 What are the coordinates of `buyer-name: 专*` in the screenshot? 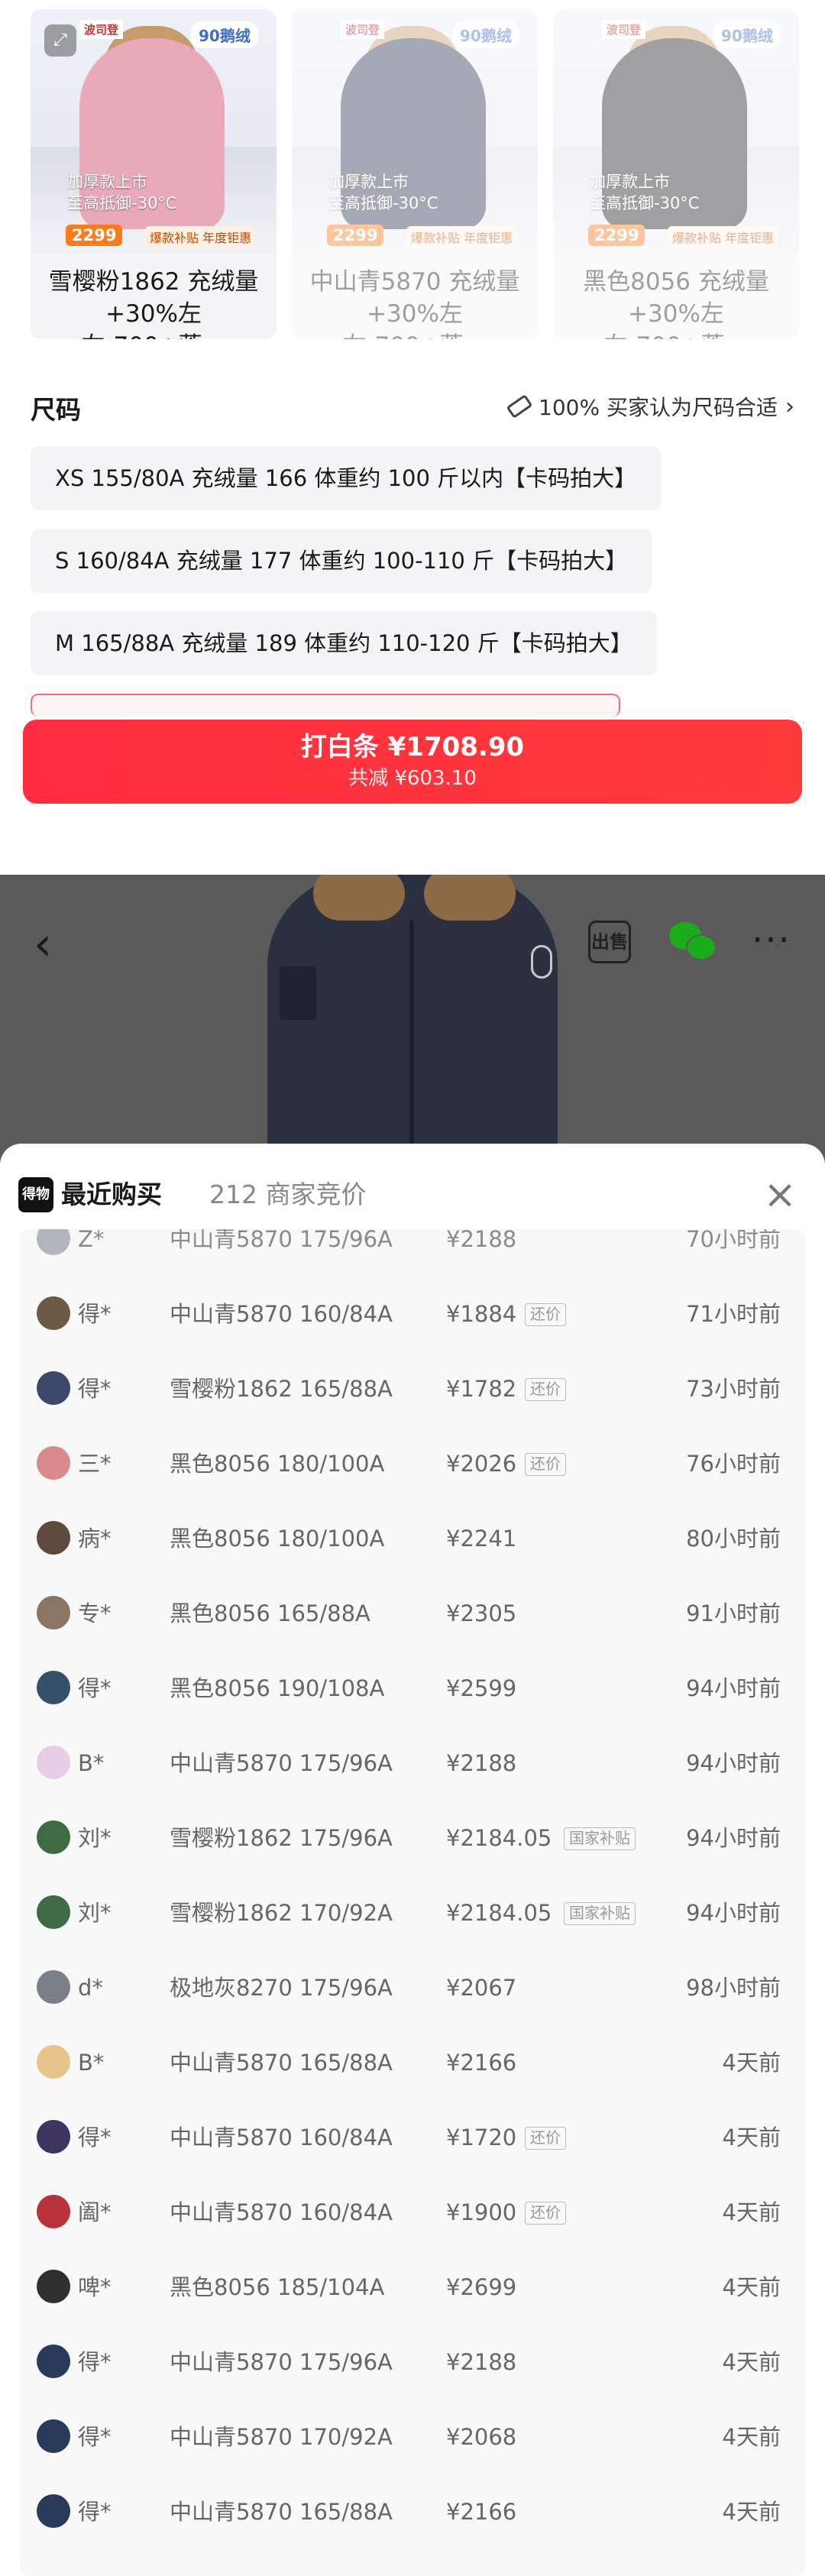 It's located at (95, 1613).